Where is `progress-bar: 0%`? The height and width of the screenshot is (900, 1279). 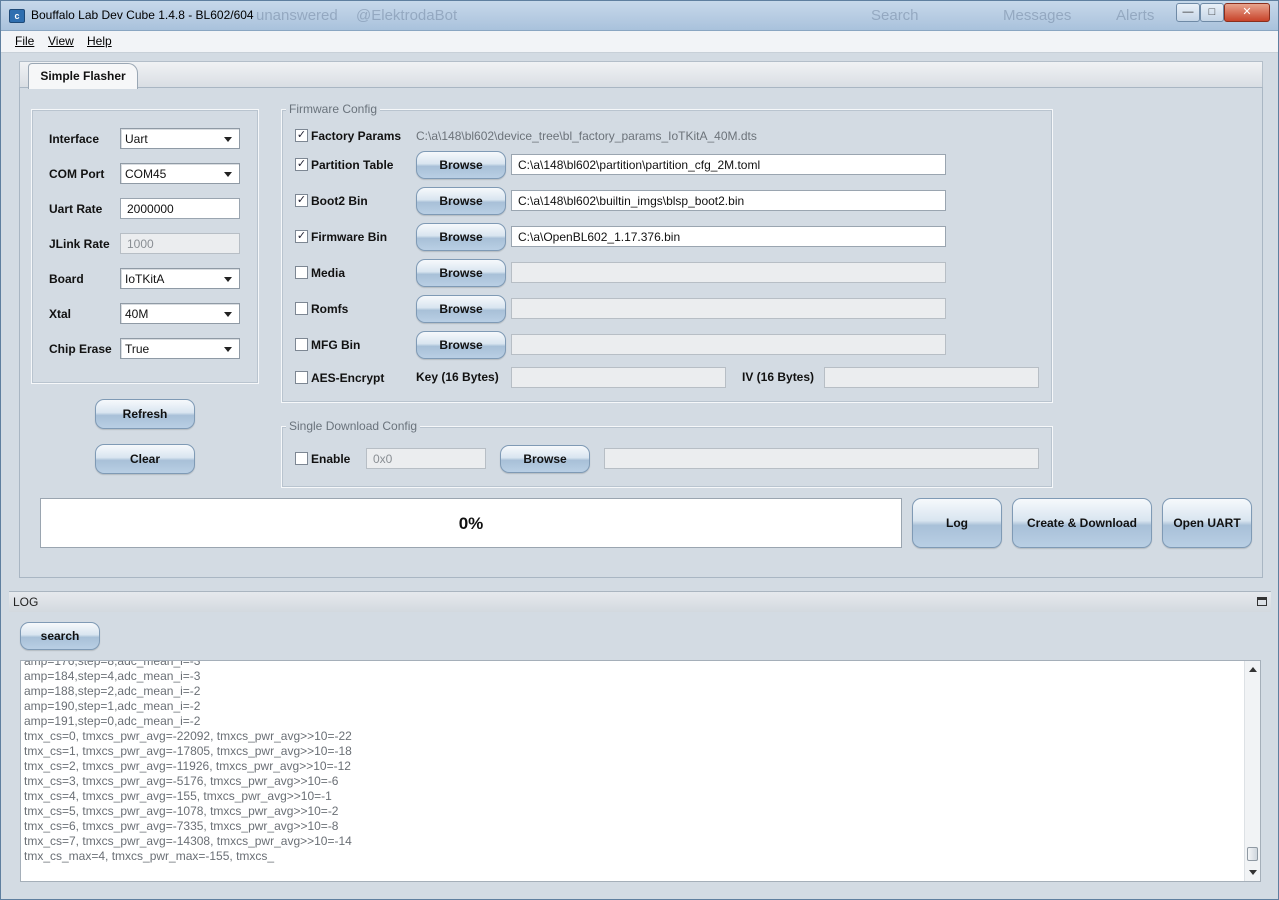 progress-bar: 0% is located at coordinates (471, 523).